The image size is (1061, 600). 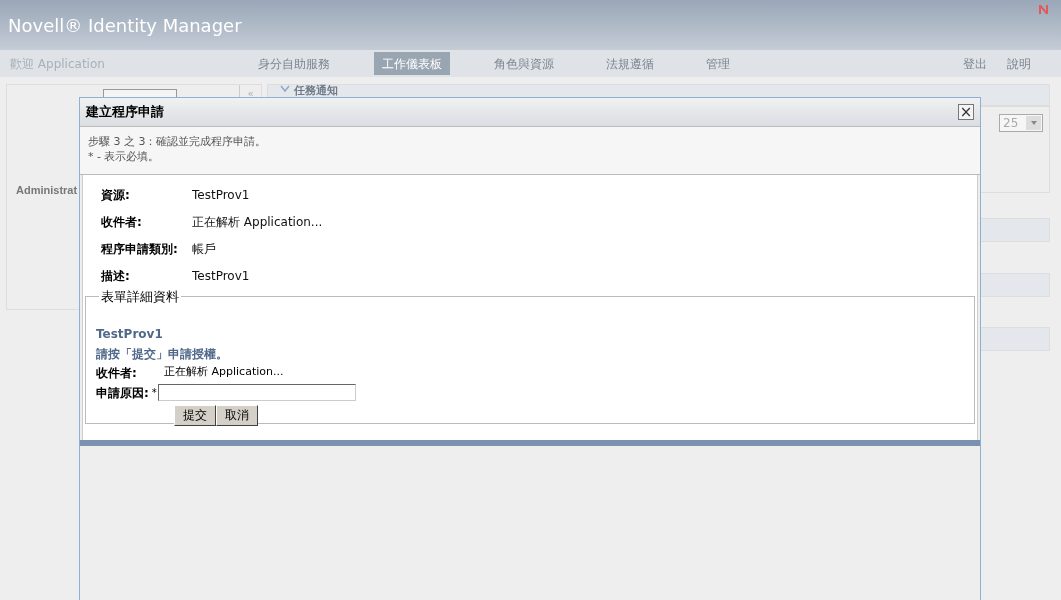 What do you see at coordinates (718, 63) in the screenshot?
I see `nav-tab: 管理` at bounding box center [718, 63].